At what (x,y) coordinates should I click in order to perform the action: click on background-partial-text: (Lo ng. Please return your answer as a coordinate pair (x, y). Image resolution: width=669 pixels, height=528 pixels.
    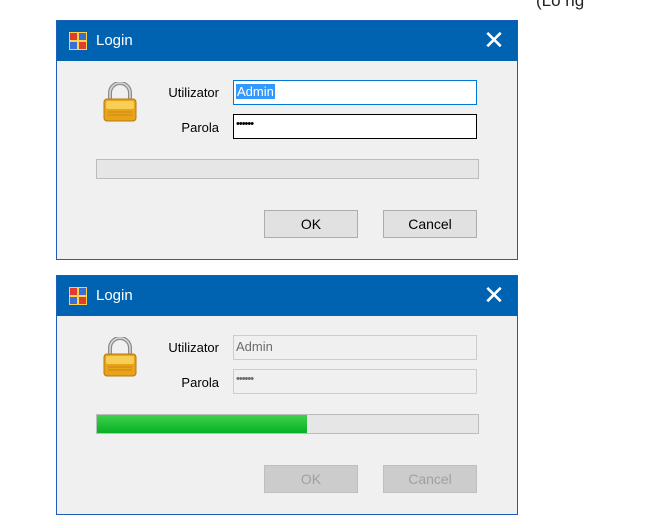
    Looking at the image, I should click on (560, 5).